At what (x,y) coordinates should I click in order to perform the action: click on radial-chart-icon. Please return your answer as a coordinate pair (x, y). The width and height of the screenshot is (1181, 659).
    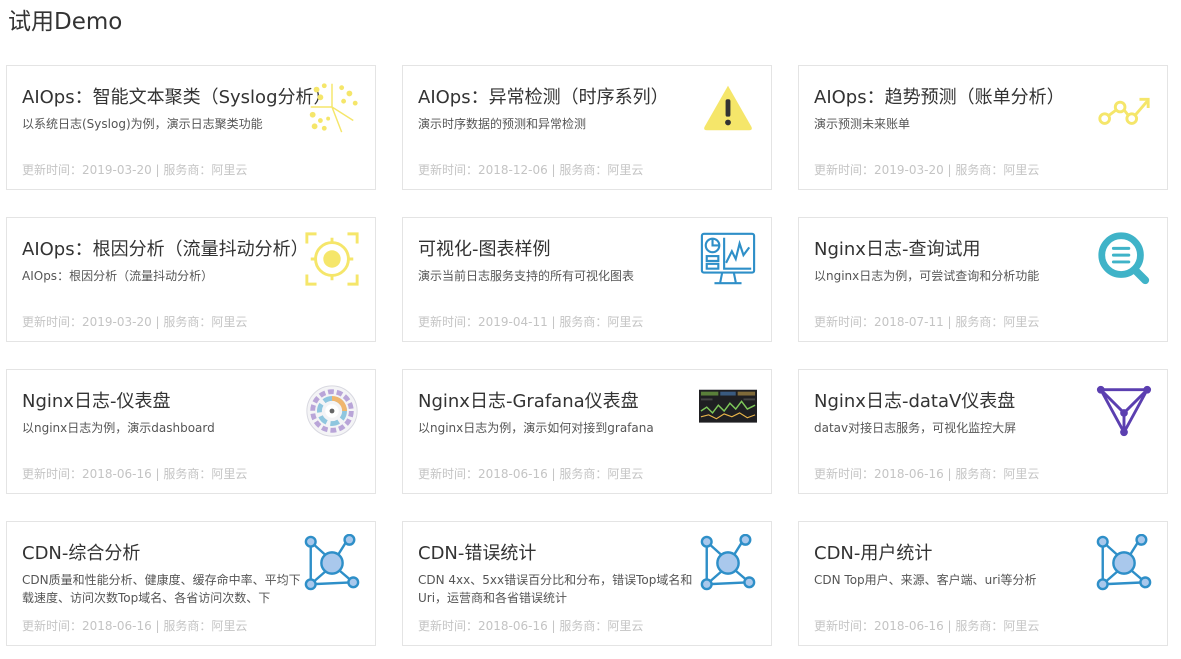
    Looking at the image, I should click on (332, 411).